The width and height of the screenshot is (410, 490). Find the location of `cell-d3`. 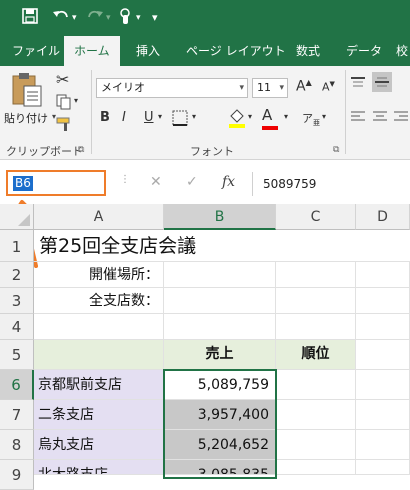

cell-d3 is located at coordinates (383, 301).